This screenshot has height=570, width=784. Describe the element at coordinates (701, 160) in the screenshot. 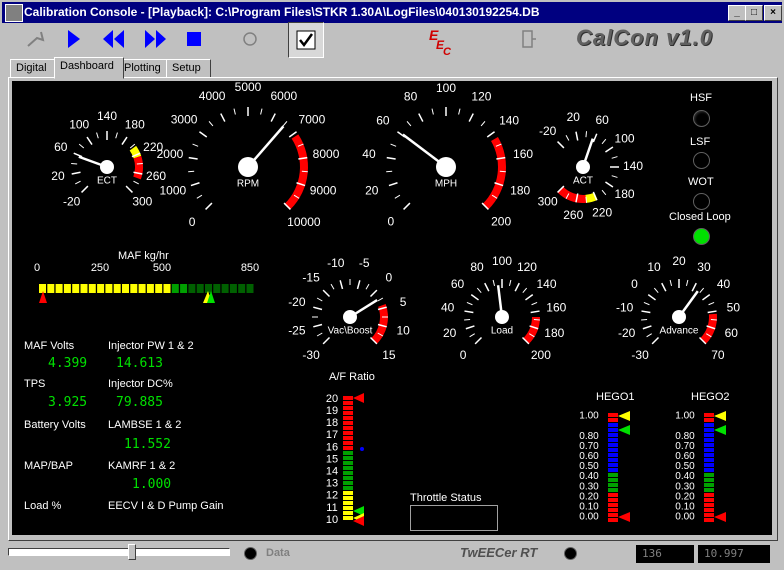

I see `lsf-indicator-led` at that location.